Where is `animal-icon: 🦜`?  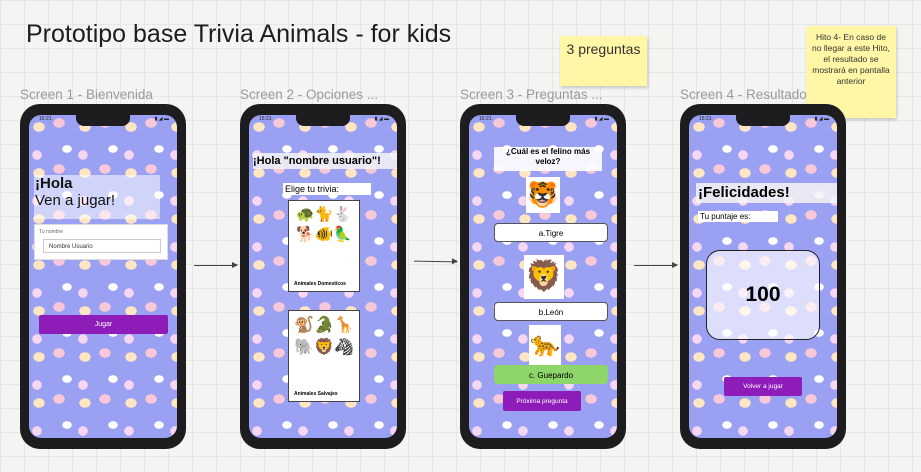
animal-icon: 🦜 is located at coordinates (343, 234).